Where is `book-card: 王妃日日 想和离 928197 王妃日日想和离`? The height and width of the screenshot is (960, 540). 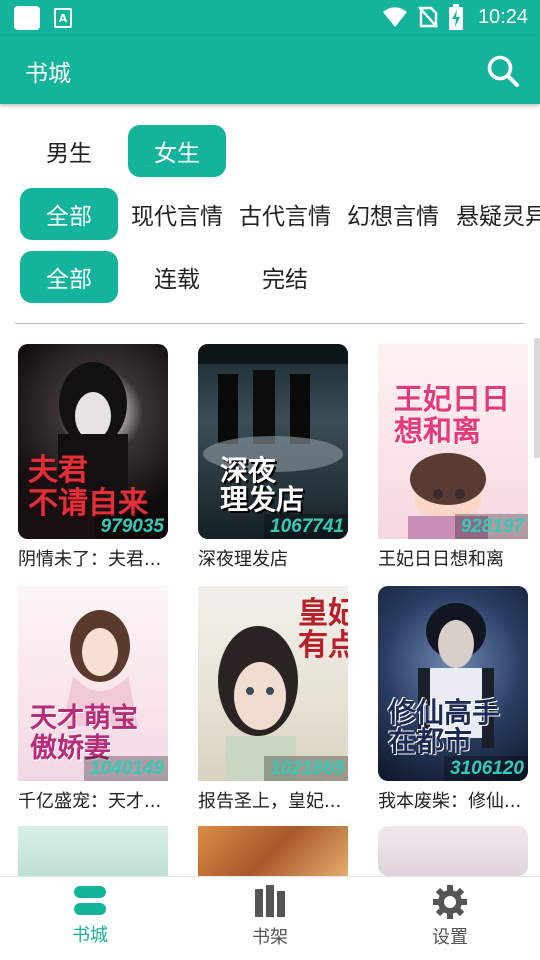 book-card: 王妃日日 想和离 928197 王妃日日想和离 is located at coordinates (453, 457).